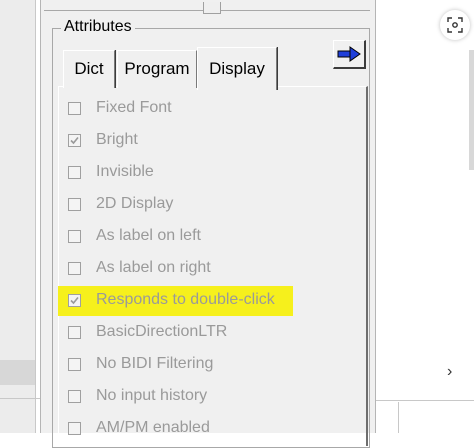 The width and height of the screenshot is (474, 448). What do you see at coordinates (153, 267) in the screenshot?
I see `checkbox-label: As label on right` at bounding box center [153, 267].